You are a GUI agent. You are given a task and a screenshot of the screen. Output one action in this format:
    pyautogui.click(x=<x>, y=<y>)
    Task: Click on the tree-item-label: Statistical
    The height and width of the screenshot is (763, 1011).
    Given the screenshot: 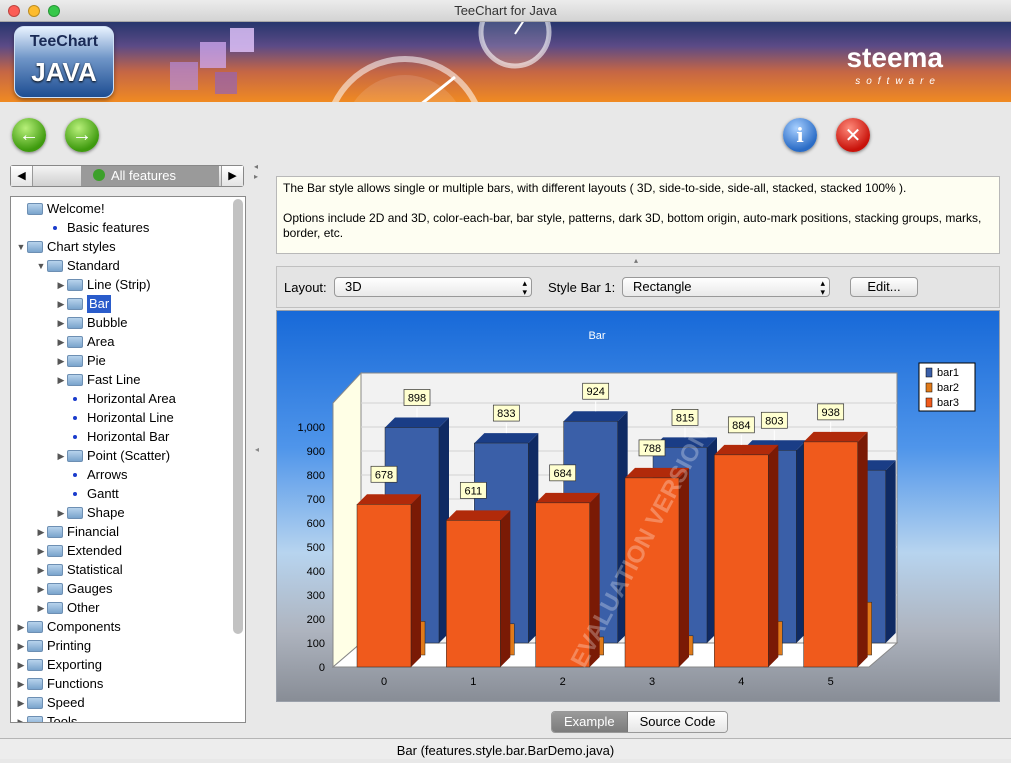 What is the action you would take?
    pyautogui.click(x=95, y=569)
    